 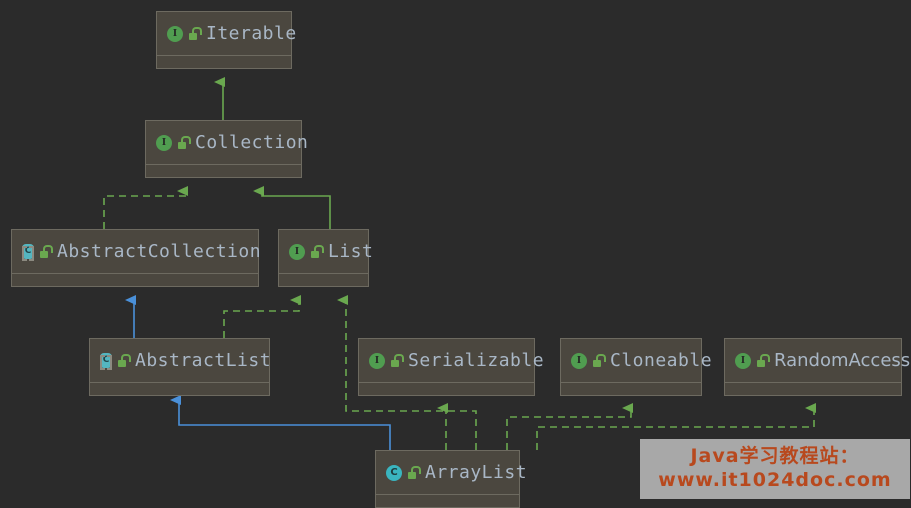 I want to click on node-header-cloneable: I Cloneable, so click(x=636, y=361).